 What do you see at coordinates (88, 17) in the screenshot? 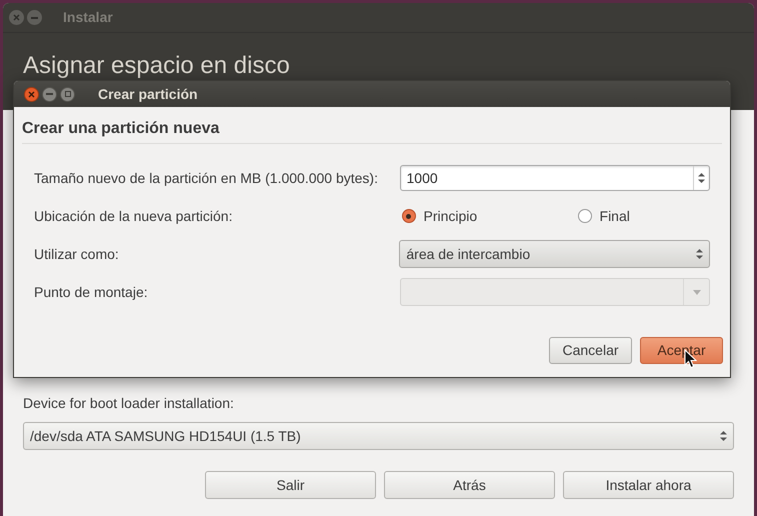
I see `window-title: Instalar` at bounding box center [88, 17].